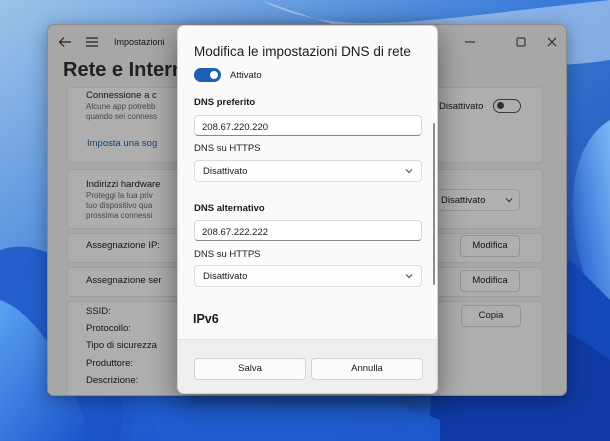  What do you see at coordinates (308, 125) in the screenshot?
I see `preferred-dns-input` at bounding box center [308, 125].